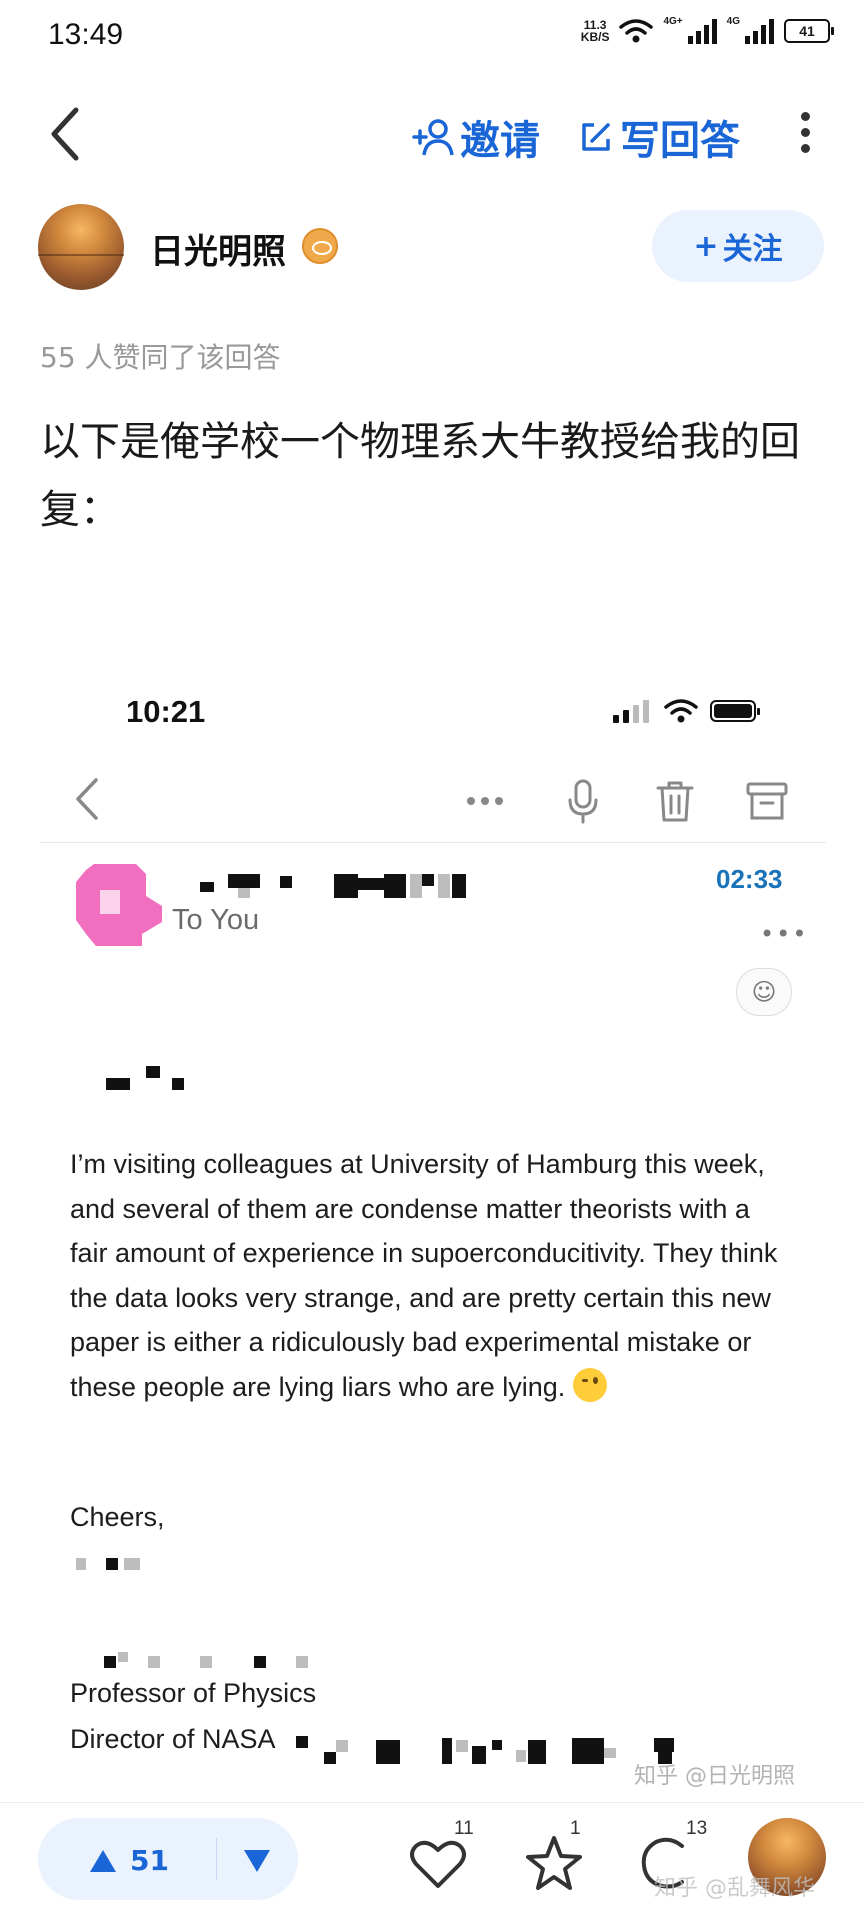 Image resolution: width=864 pixels, height=1920 pixels. Describe the element at coordinates (764, 992) in the screenshot. I see `emoji-reaction-icon: ☺` at that location.